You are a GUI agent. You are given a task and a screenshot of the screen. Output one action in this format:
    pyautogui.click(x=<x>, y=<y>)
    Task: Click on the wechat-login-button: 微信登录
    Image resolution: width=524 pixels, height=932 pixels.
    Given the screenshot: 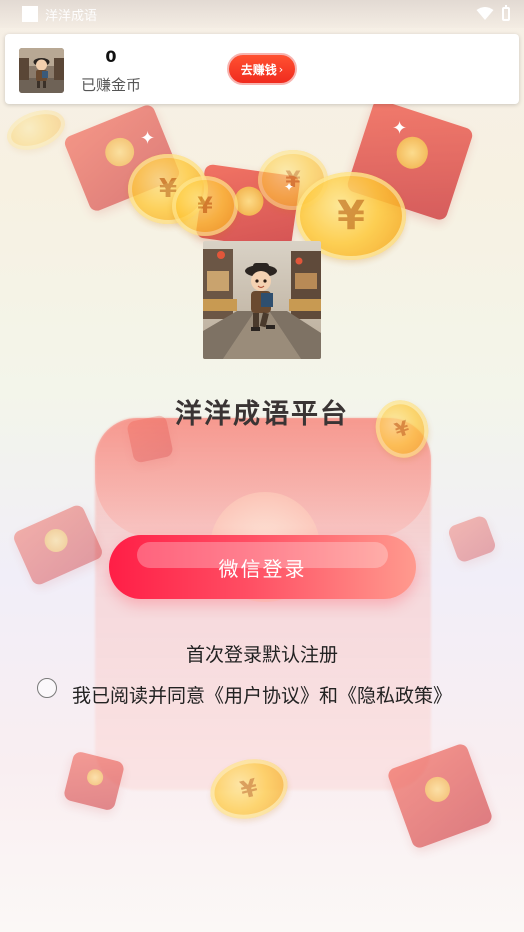 What is the action you would take?
    pyautogui.click(x=262, y=567)
    